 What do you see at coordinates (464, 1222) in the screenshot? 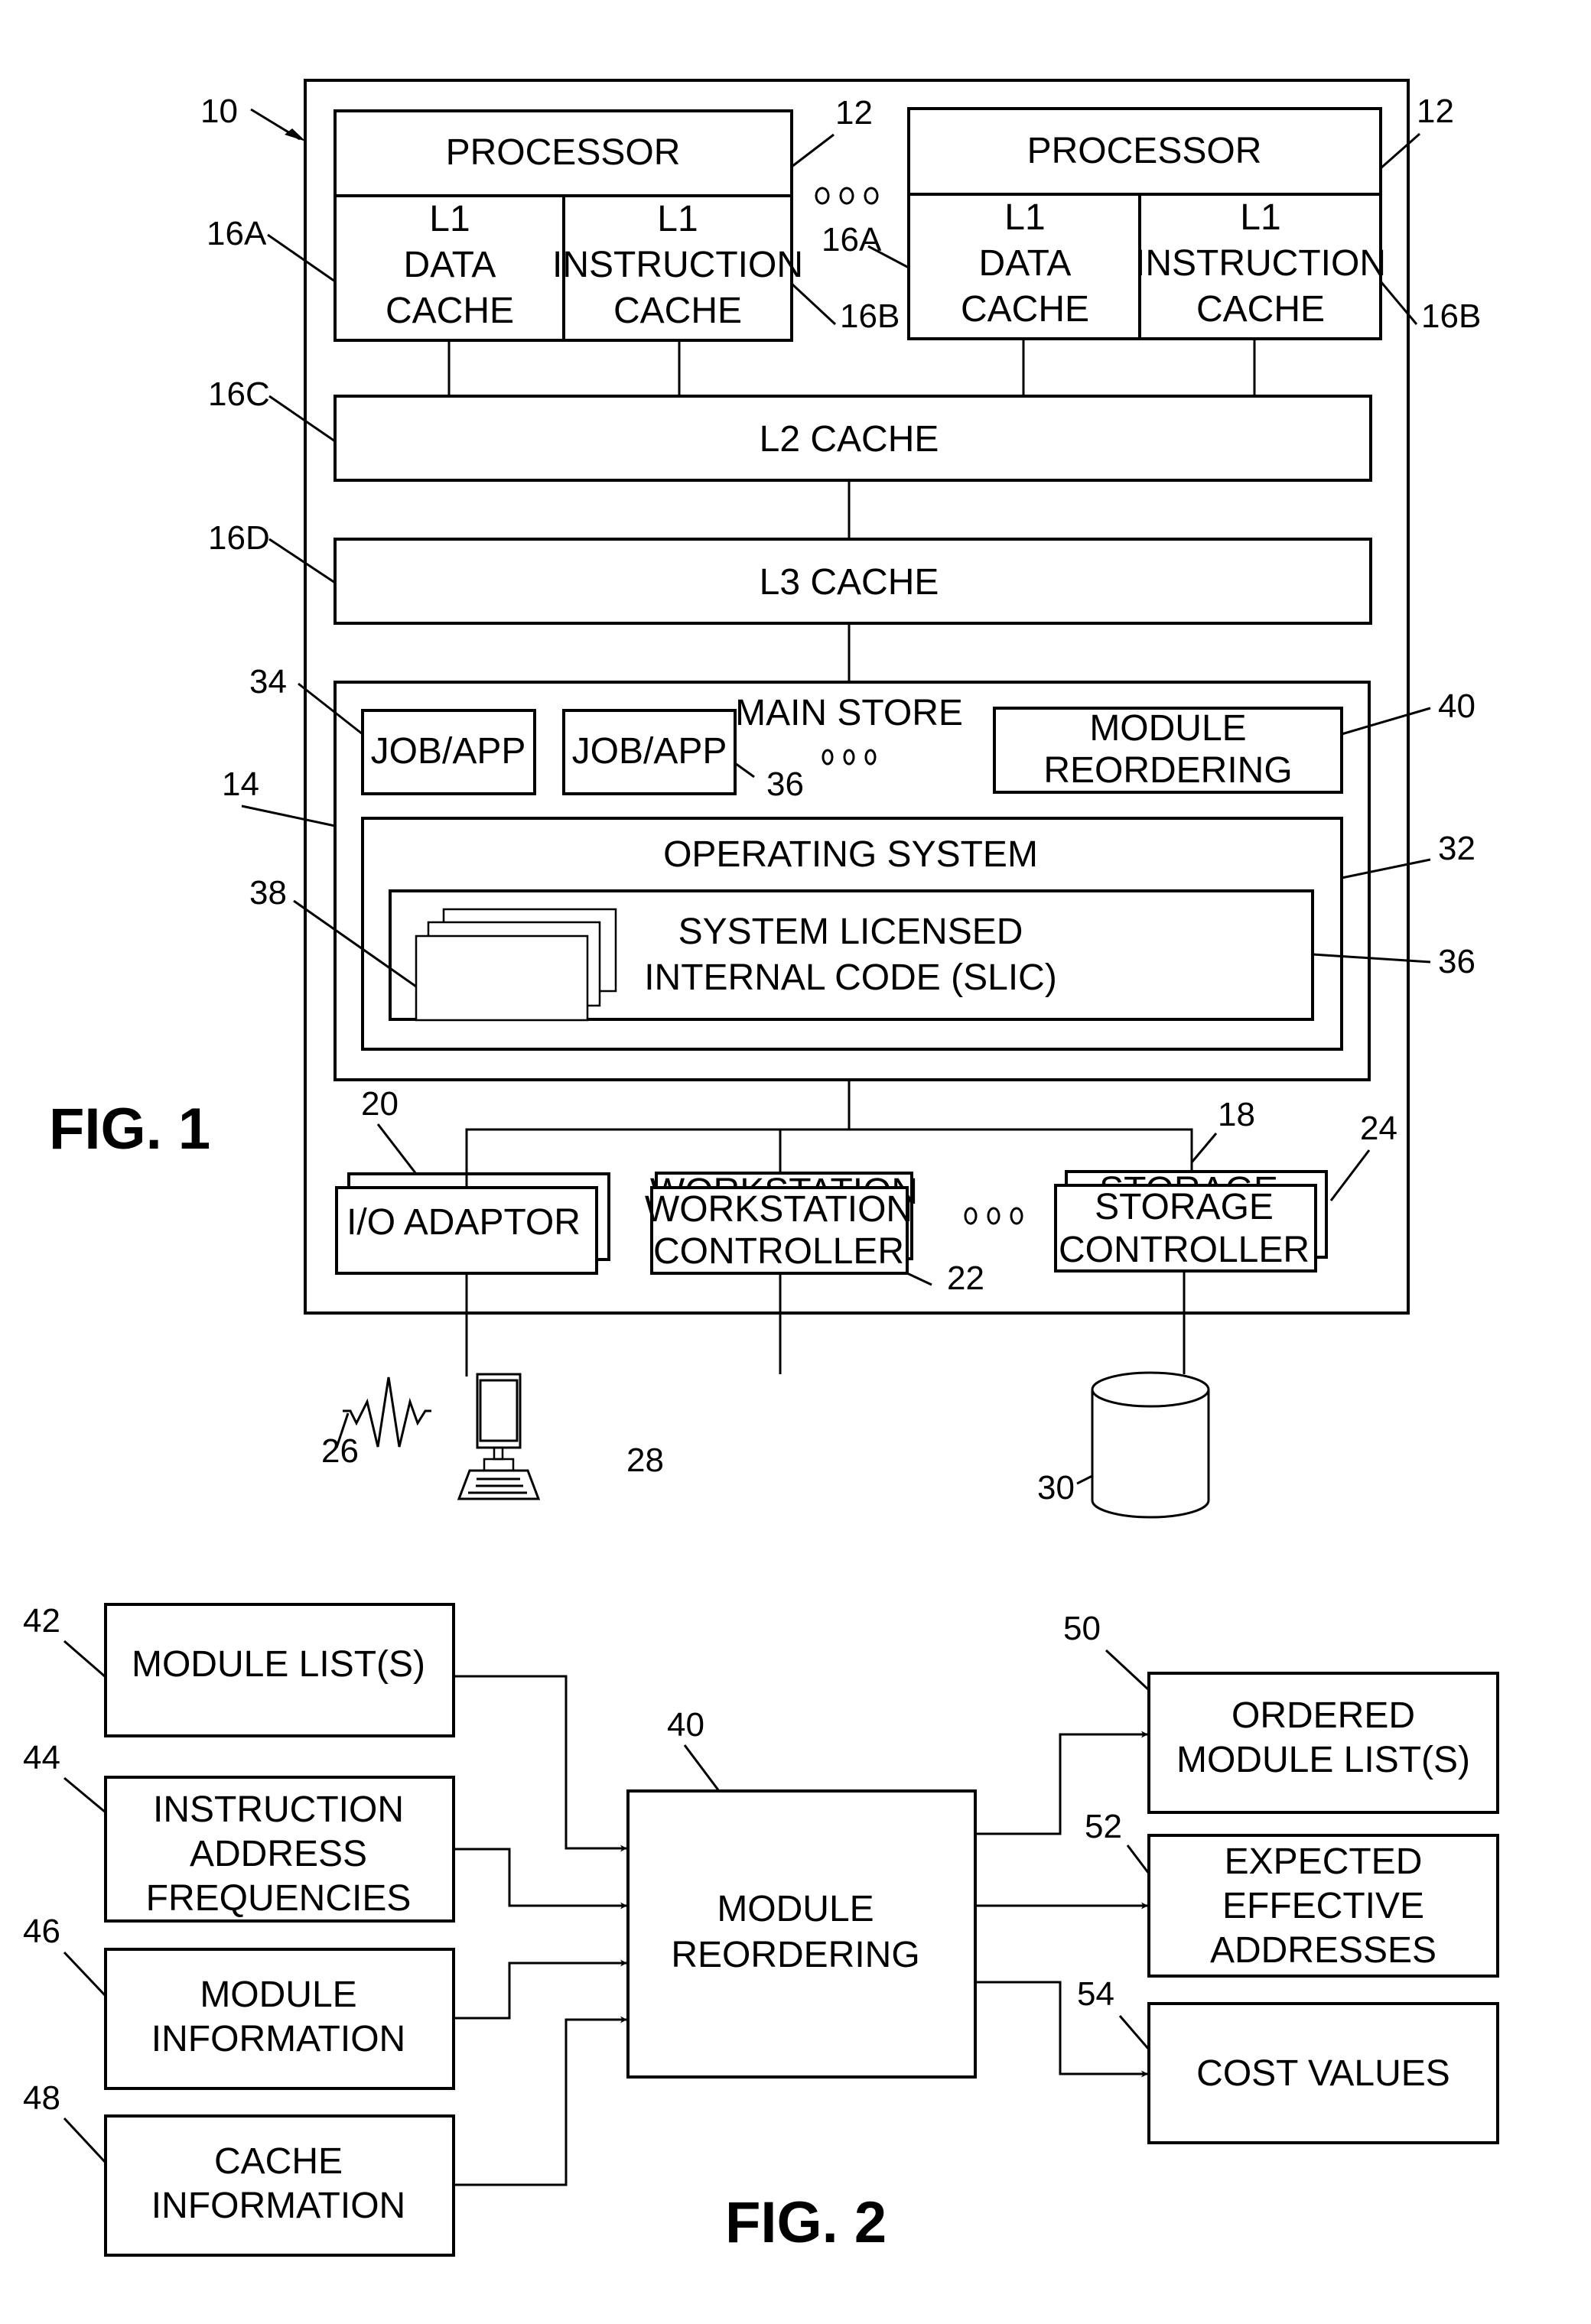
I see `io-adaptor-label: I/O ADAPTOR` at bounding box center [464, 1222].